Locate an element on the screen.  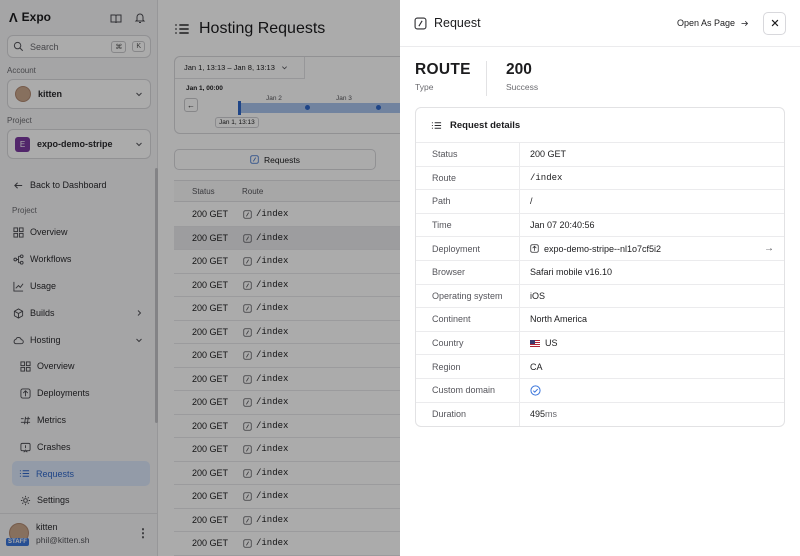
arrow-right-icon is located at coordinates (744, 23).